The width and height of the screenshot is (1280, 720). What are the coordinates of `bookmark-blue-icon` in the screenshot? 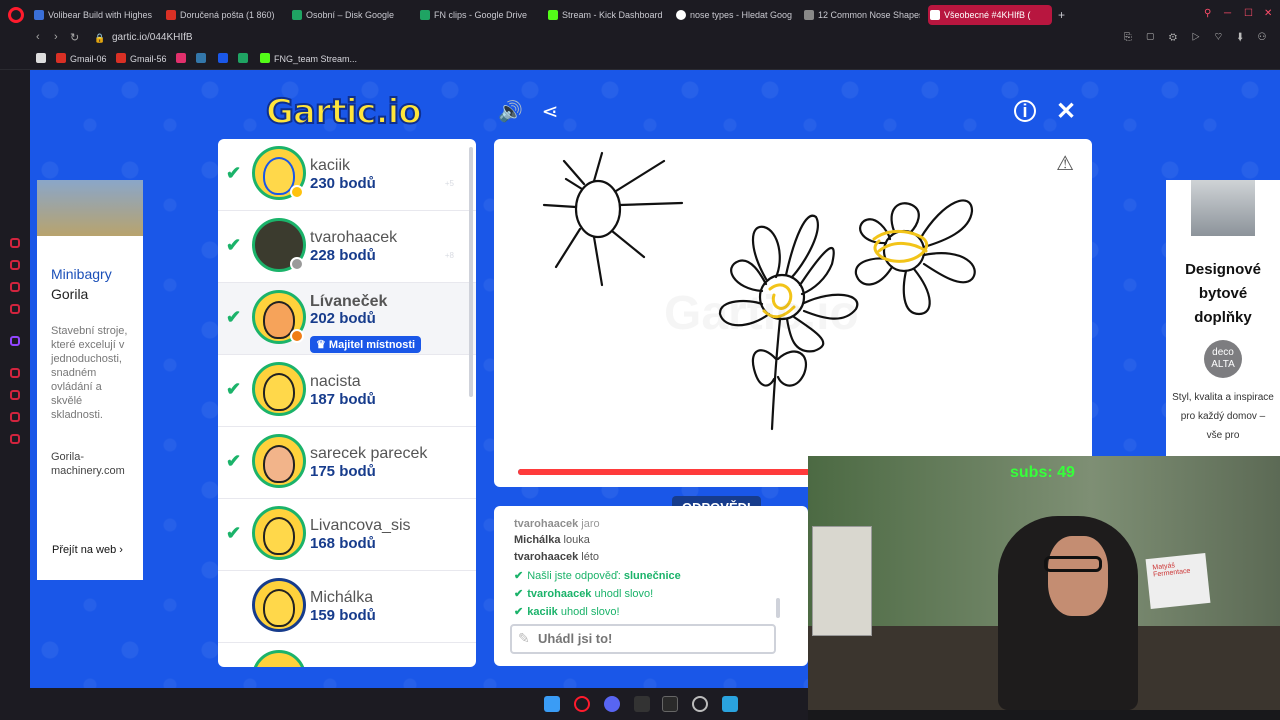 It's located at (225, 58).